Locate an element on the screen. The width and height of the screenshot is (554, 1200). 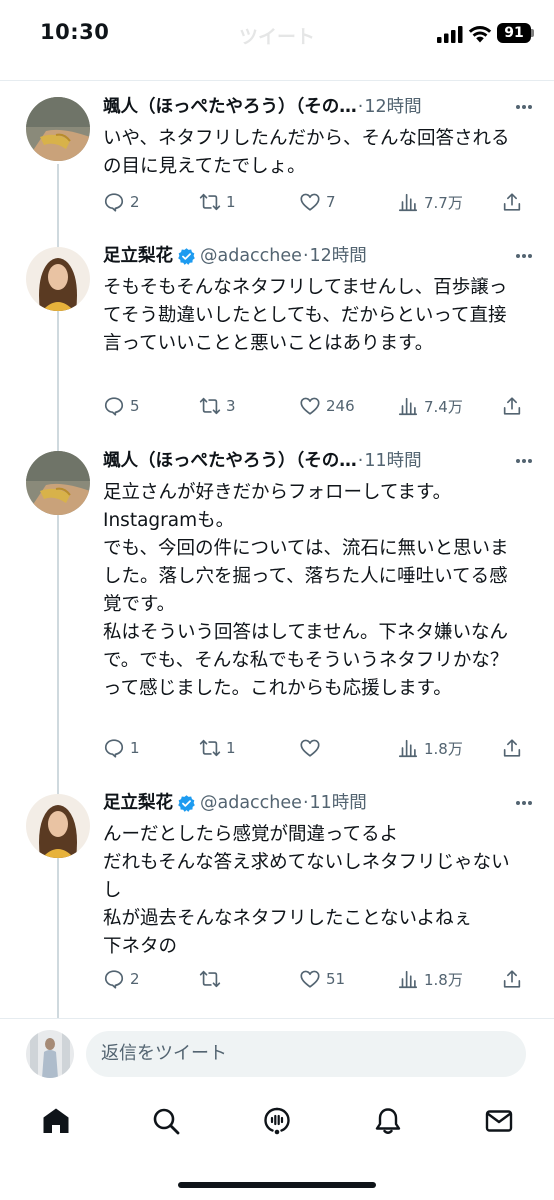
like-count: 51 is located at coordinates (336, 979).